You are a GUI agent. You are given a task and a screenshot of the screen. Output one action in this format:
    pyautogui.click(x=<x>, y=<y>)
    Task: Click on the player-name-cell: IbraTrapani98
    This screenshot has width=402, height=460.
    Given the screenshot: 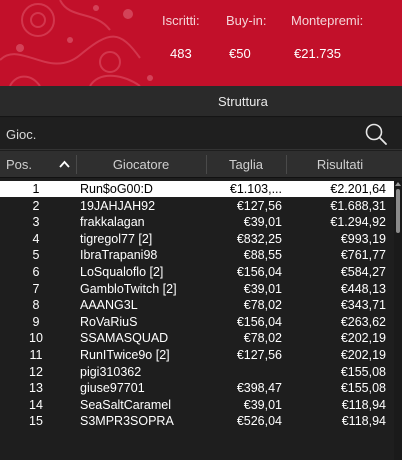 What is the action you would take?
    pyautogui.click(x=119, y=255)
    